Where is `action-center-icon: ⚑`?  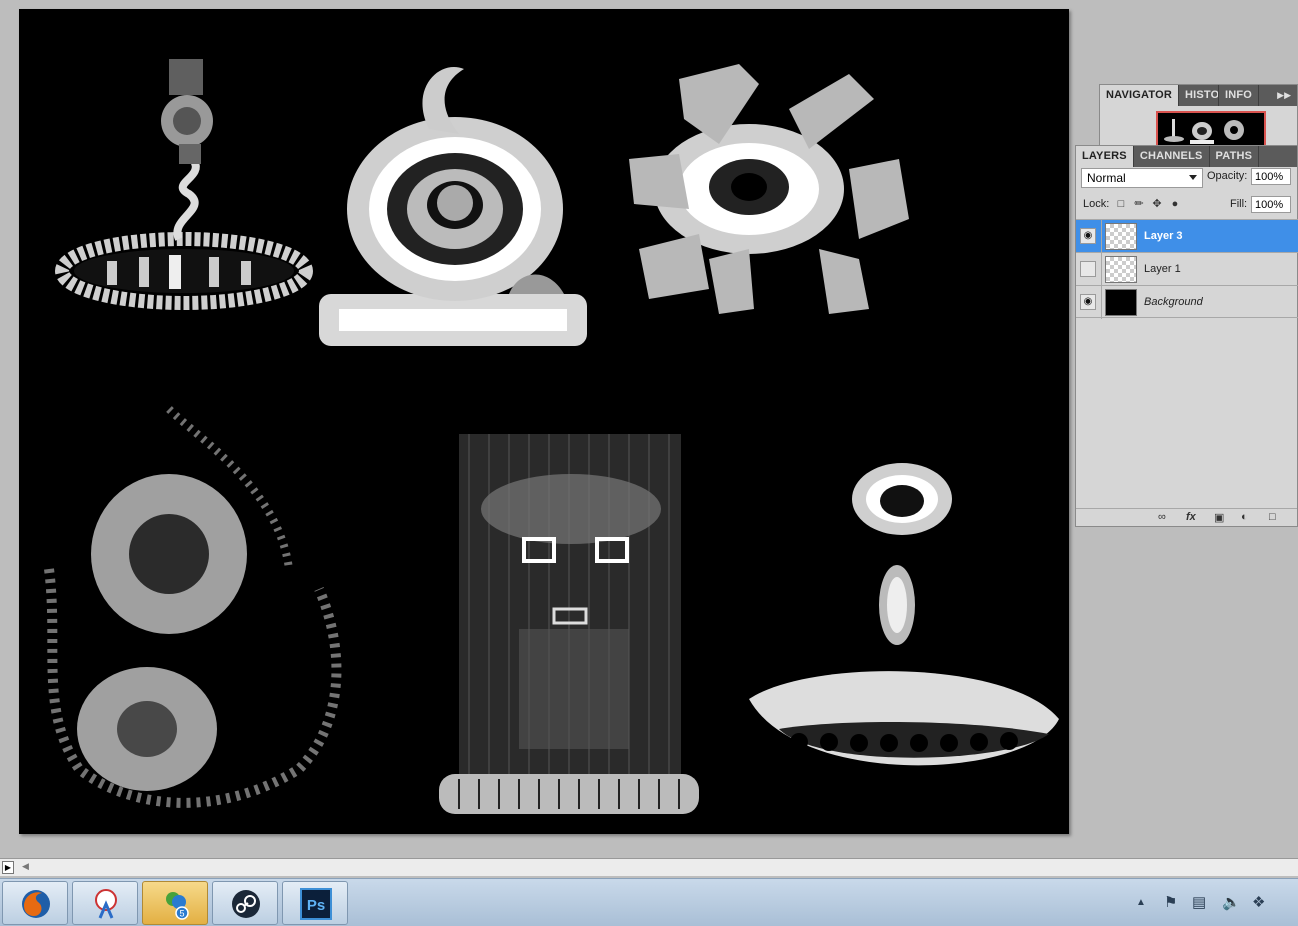 action-center-icon: ⚑ is located at coordinates (1170, 902).